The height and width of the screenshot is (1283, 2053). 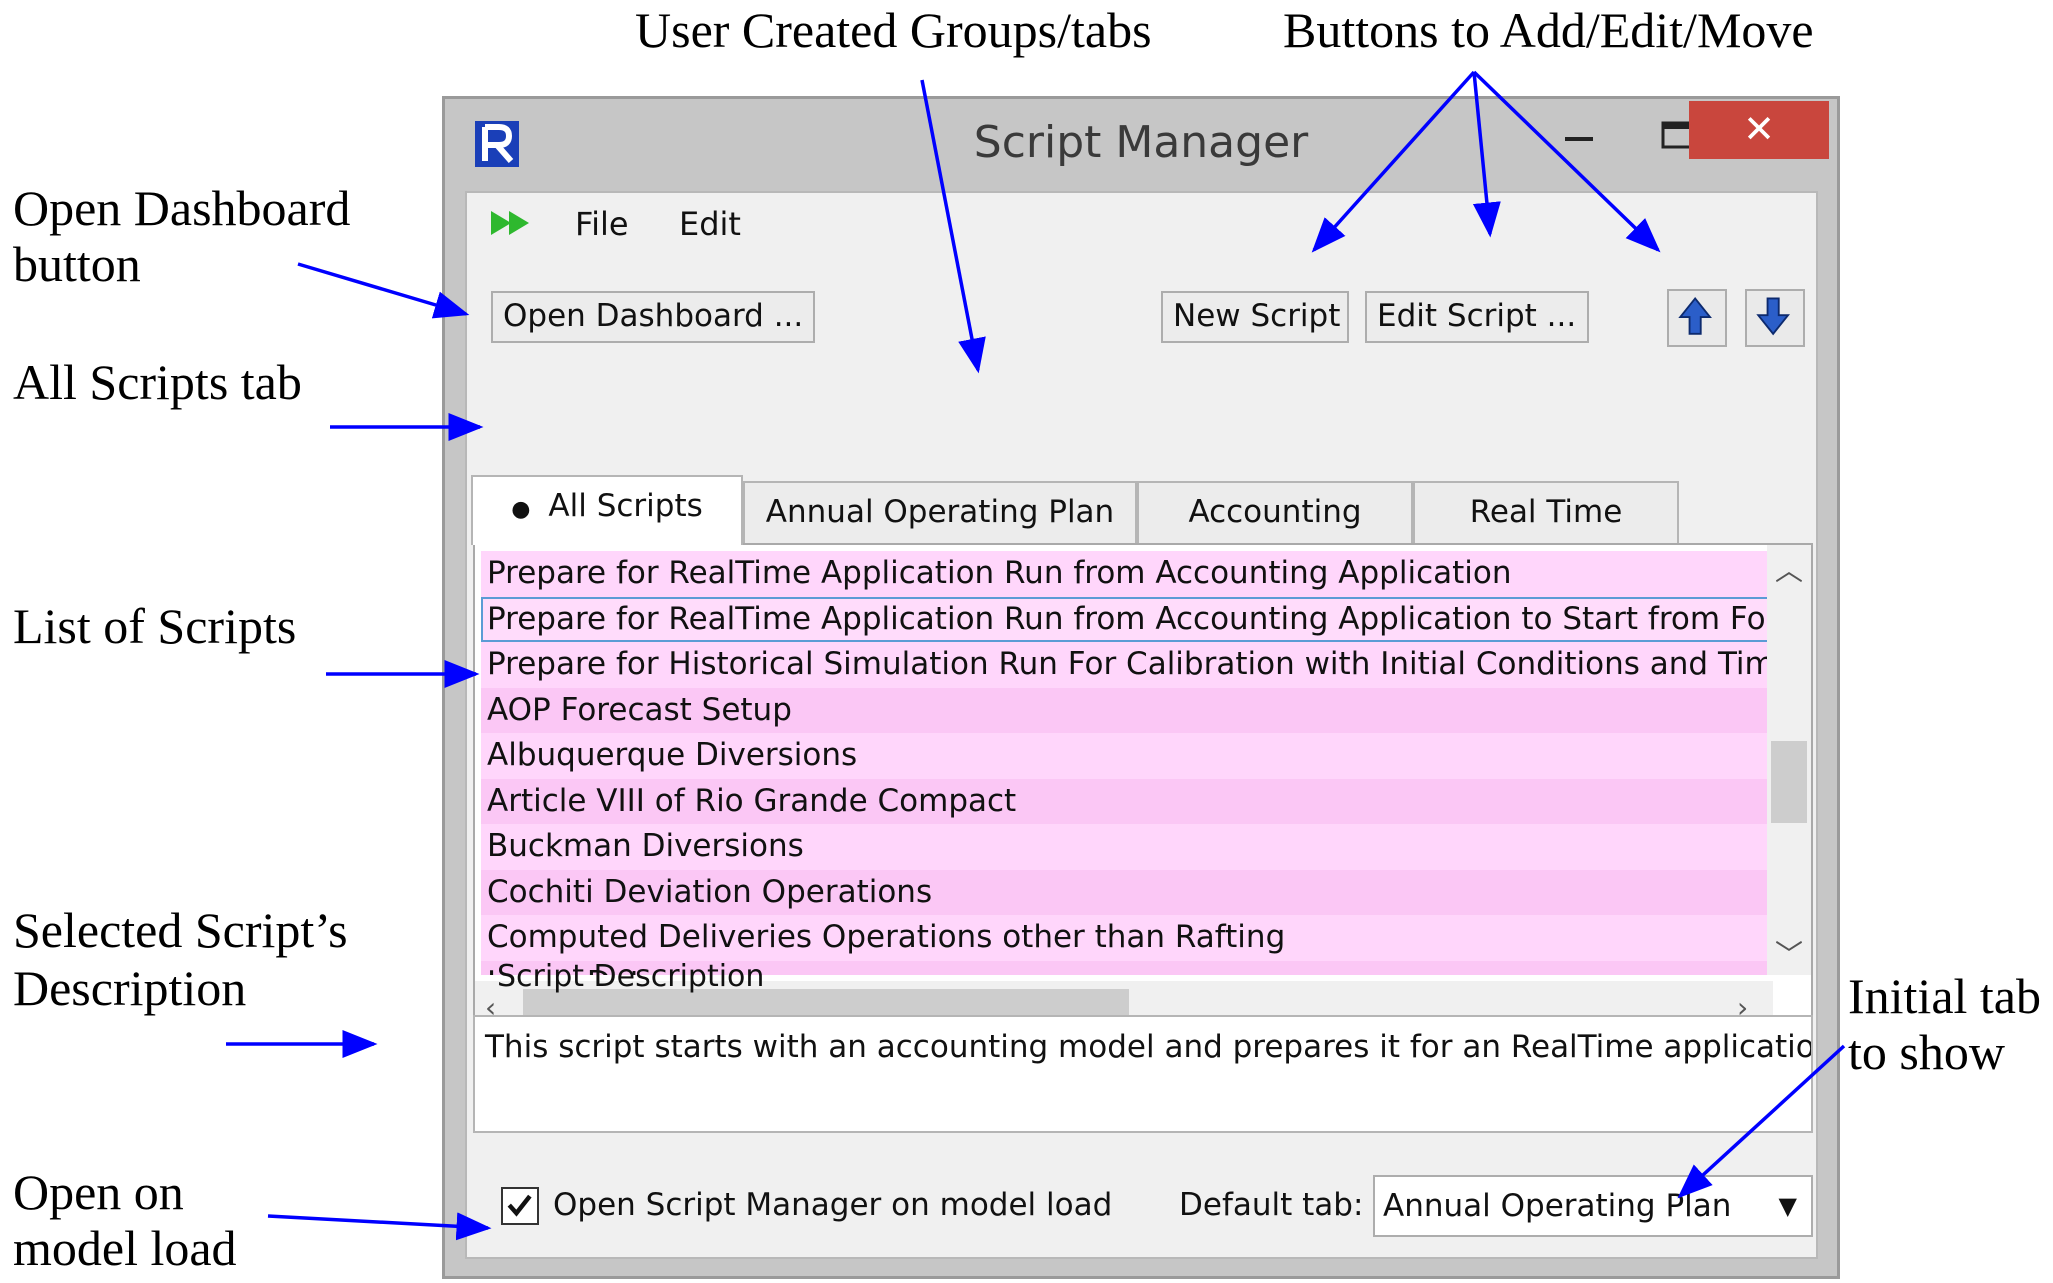 What do you see at coordinates (940, 513) in the screenshot?
I see `tab-annual-operating-plan: Annual Operating Plan` at bounding box center [940, 513].